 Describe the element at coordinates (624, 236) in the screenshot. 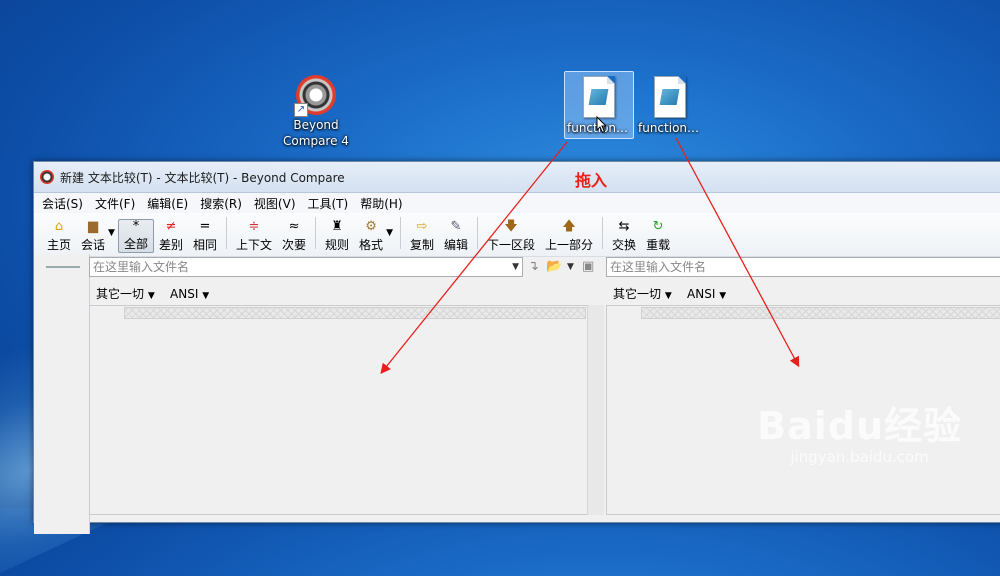

I see `swap-button: ⇆ 交换` at that location.